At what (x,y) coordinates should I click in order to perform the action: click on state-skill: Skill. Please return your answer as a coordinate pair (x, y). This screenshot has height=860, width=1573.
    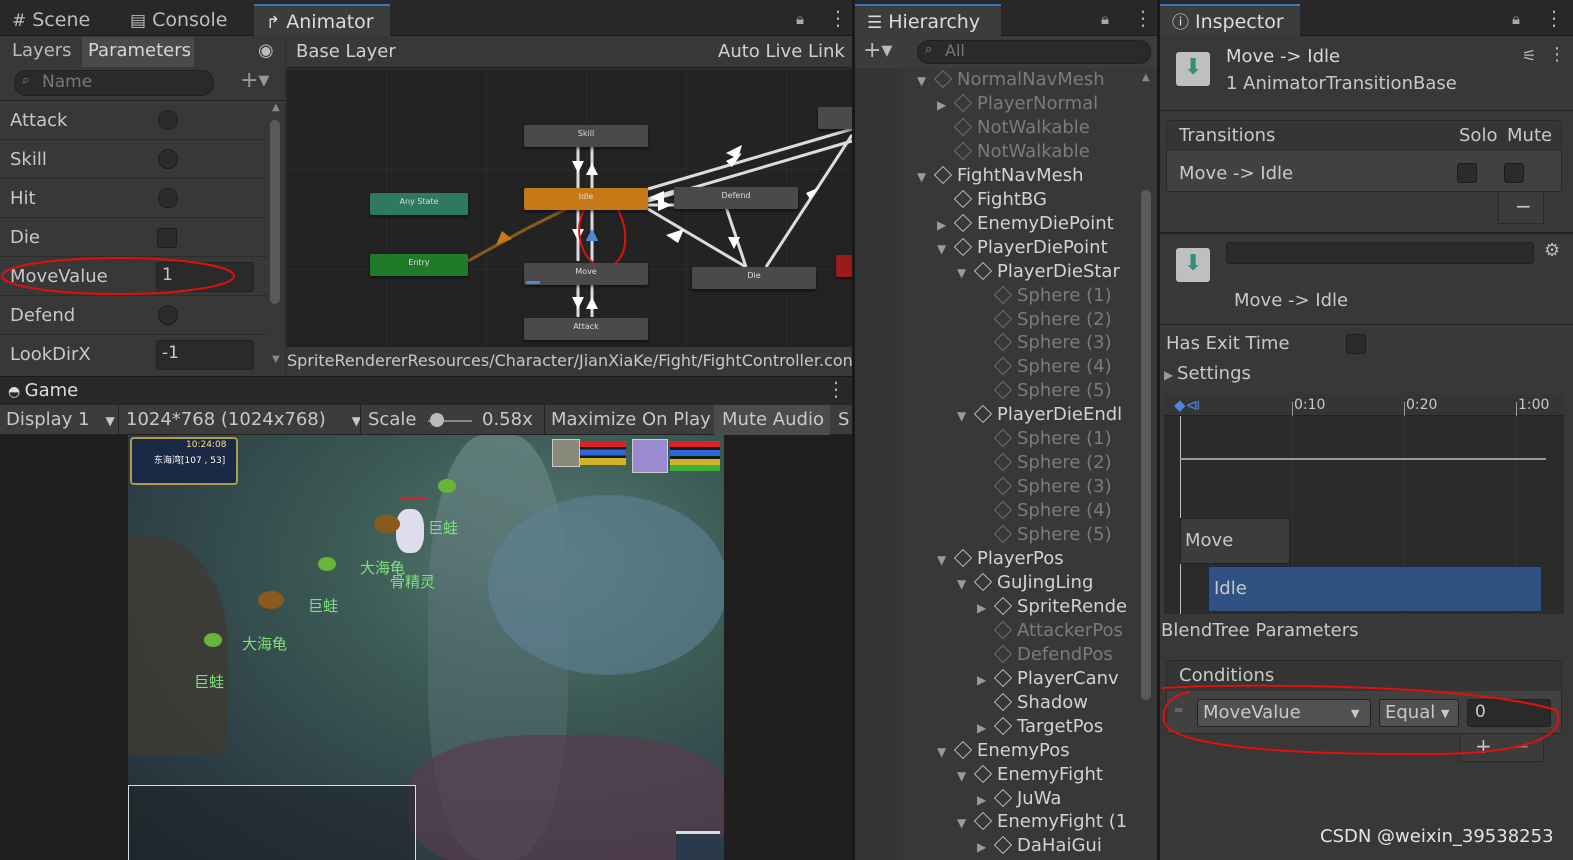
    Looking at the image, I should click on (586, 136).